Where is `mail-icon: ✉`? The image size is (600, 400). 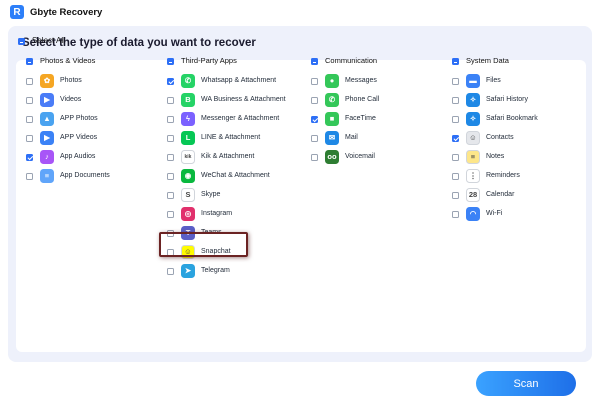 mail-icon: ✉ is located at coordinates (332, 138).